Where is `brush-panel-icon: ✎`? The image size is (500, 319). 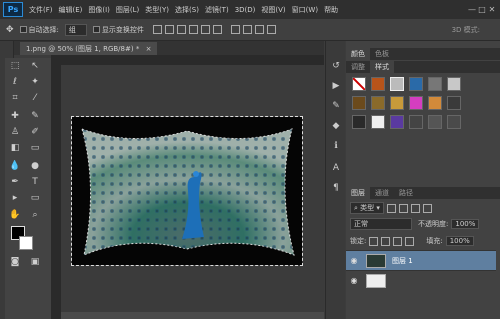 brush-panel-icon: ✎ is located at coordinates (336, 106).